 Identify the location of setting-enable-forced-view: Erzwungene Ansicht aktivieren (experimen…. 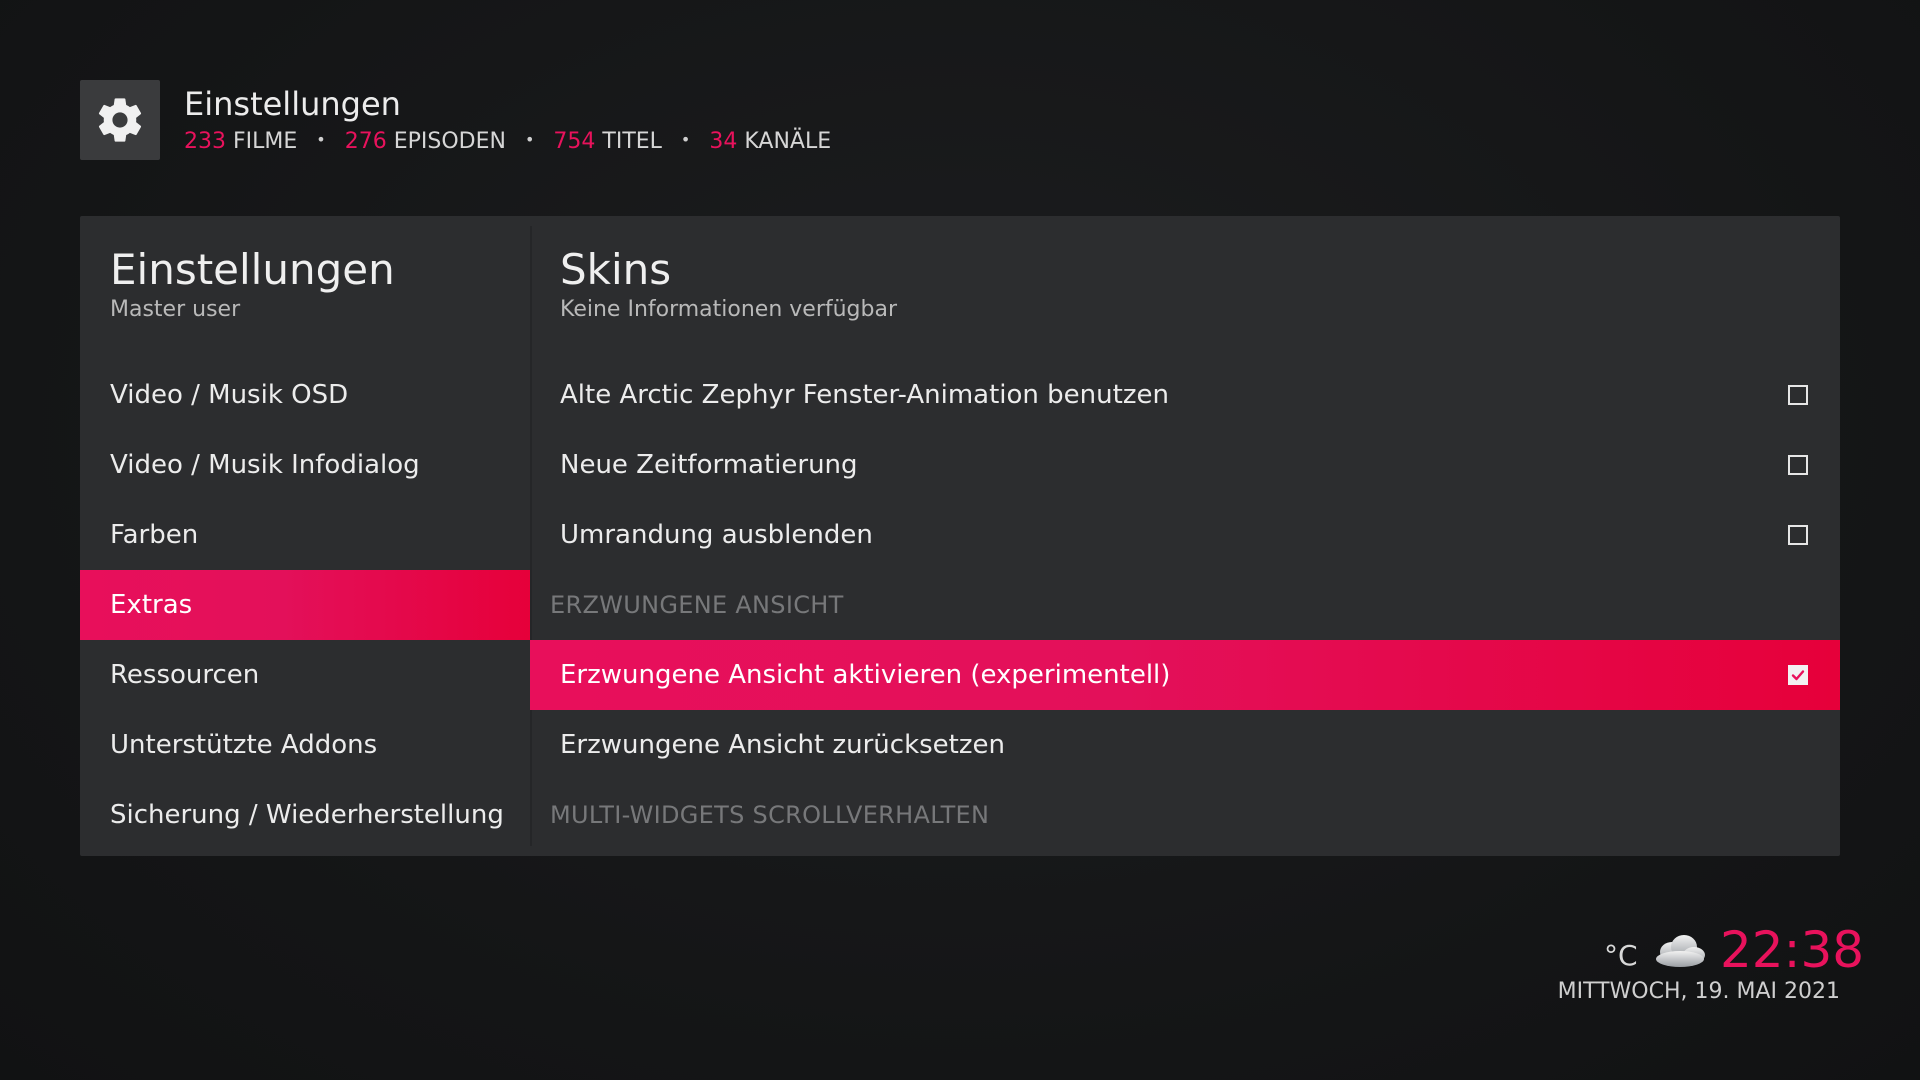
(1185, 675).